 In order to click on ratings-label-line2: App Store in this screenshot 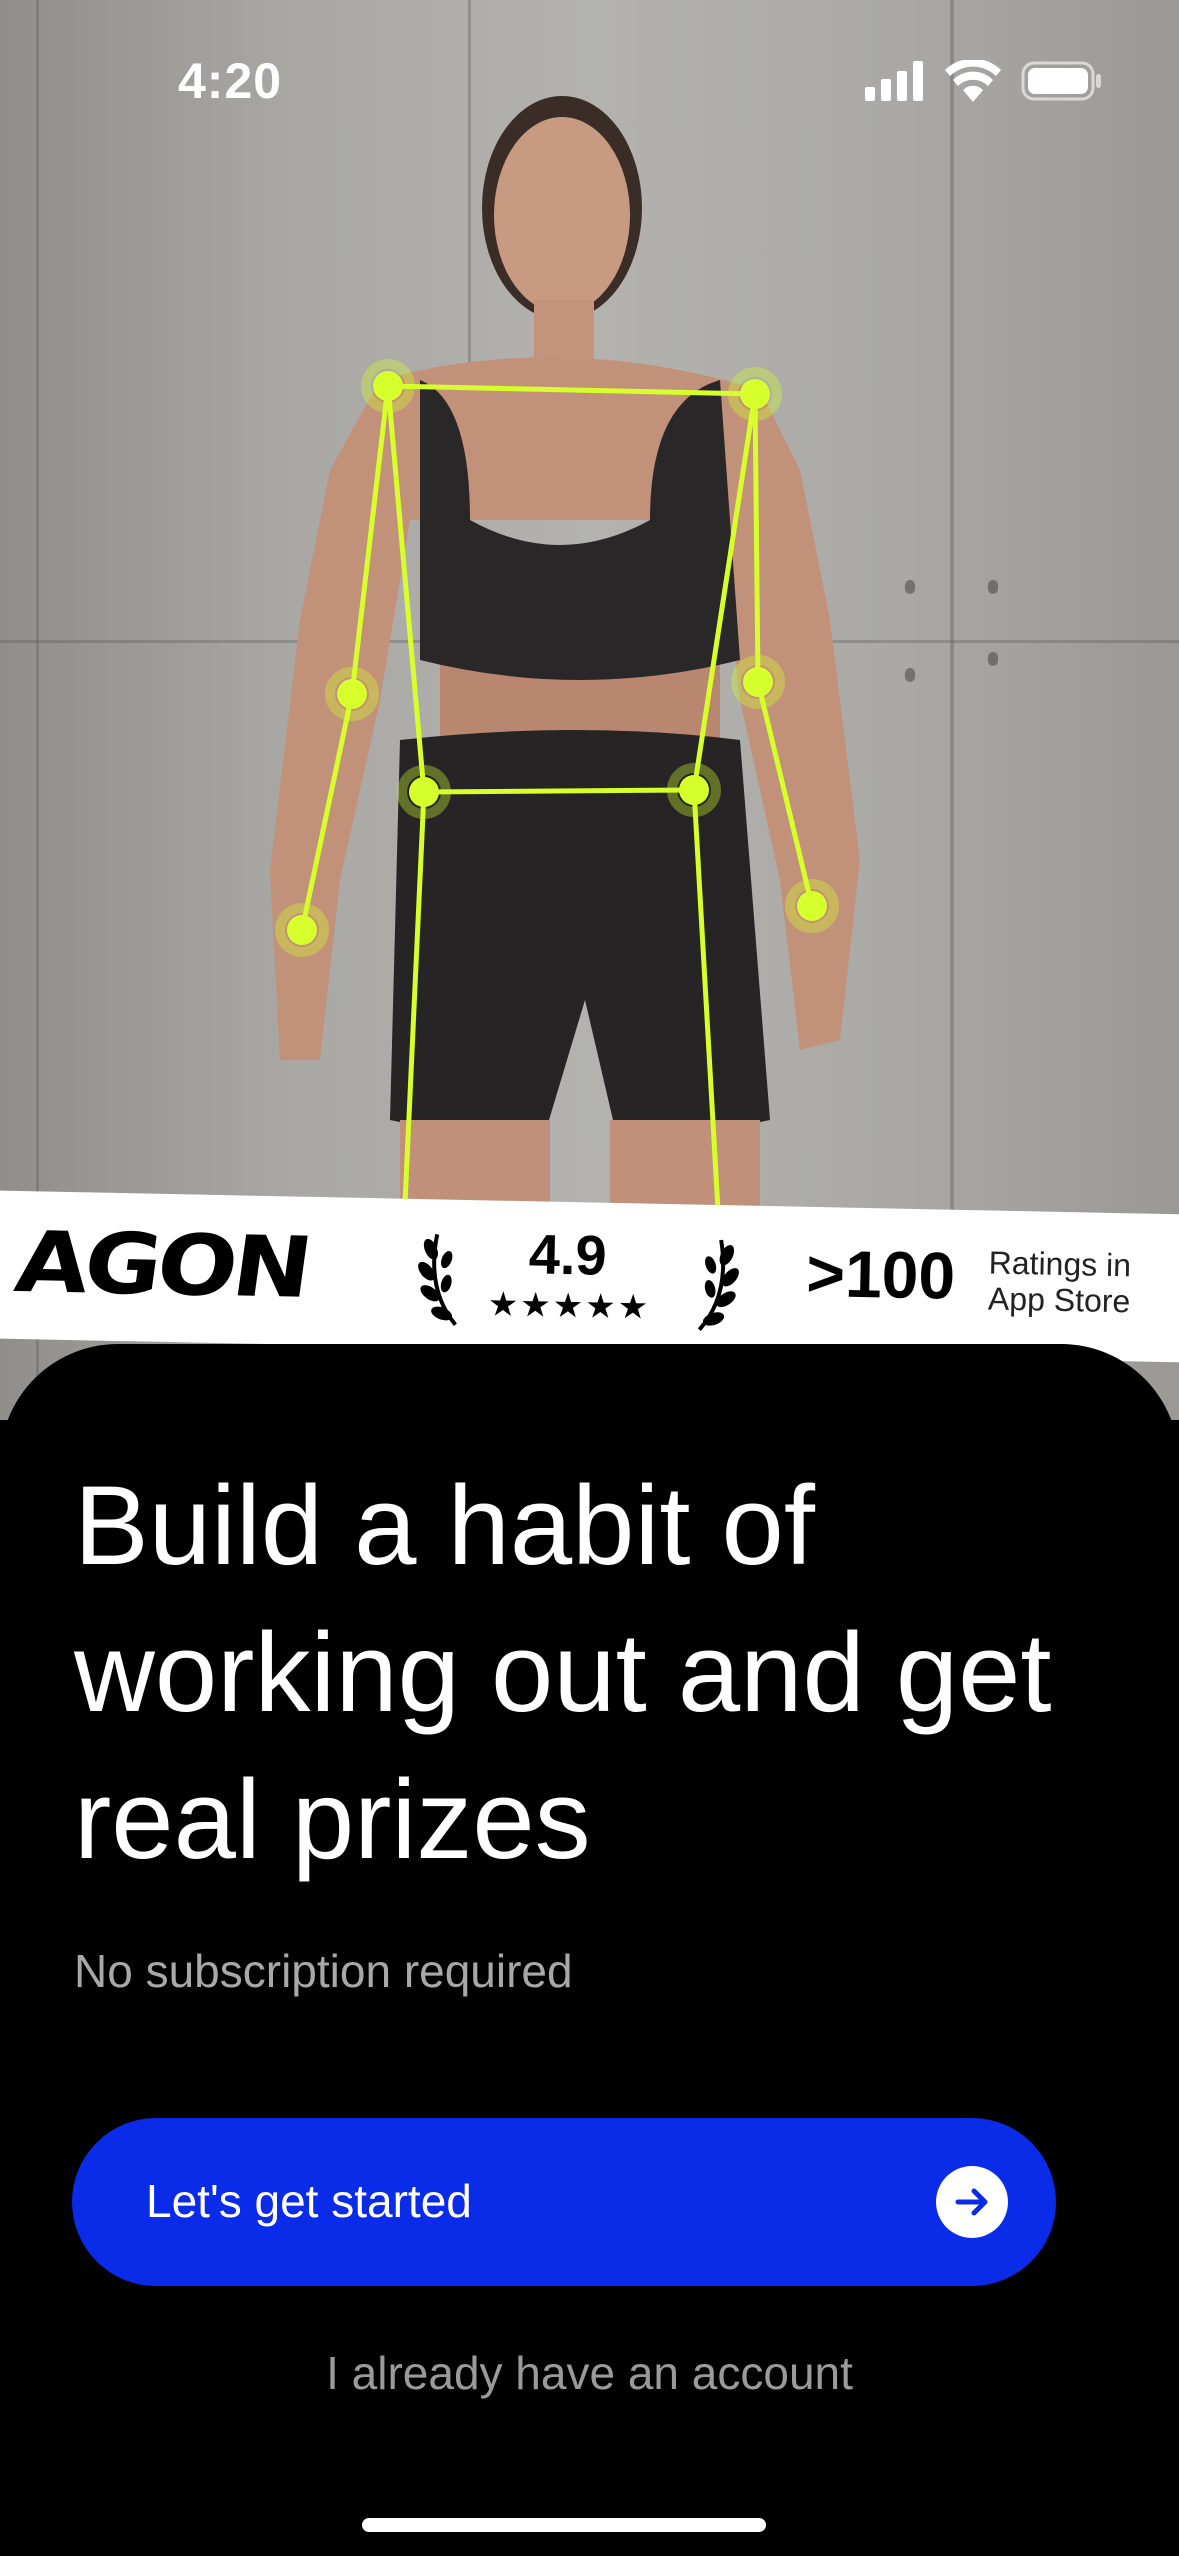, I will do `click(1059, 1300)`.